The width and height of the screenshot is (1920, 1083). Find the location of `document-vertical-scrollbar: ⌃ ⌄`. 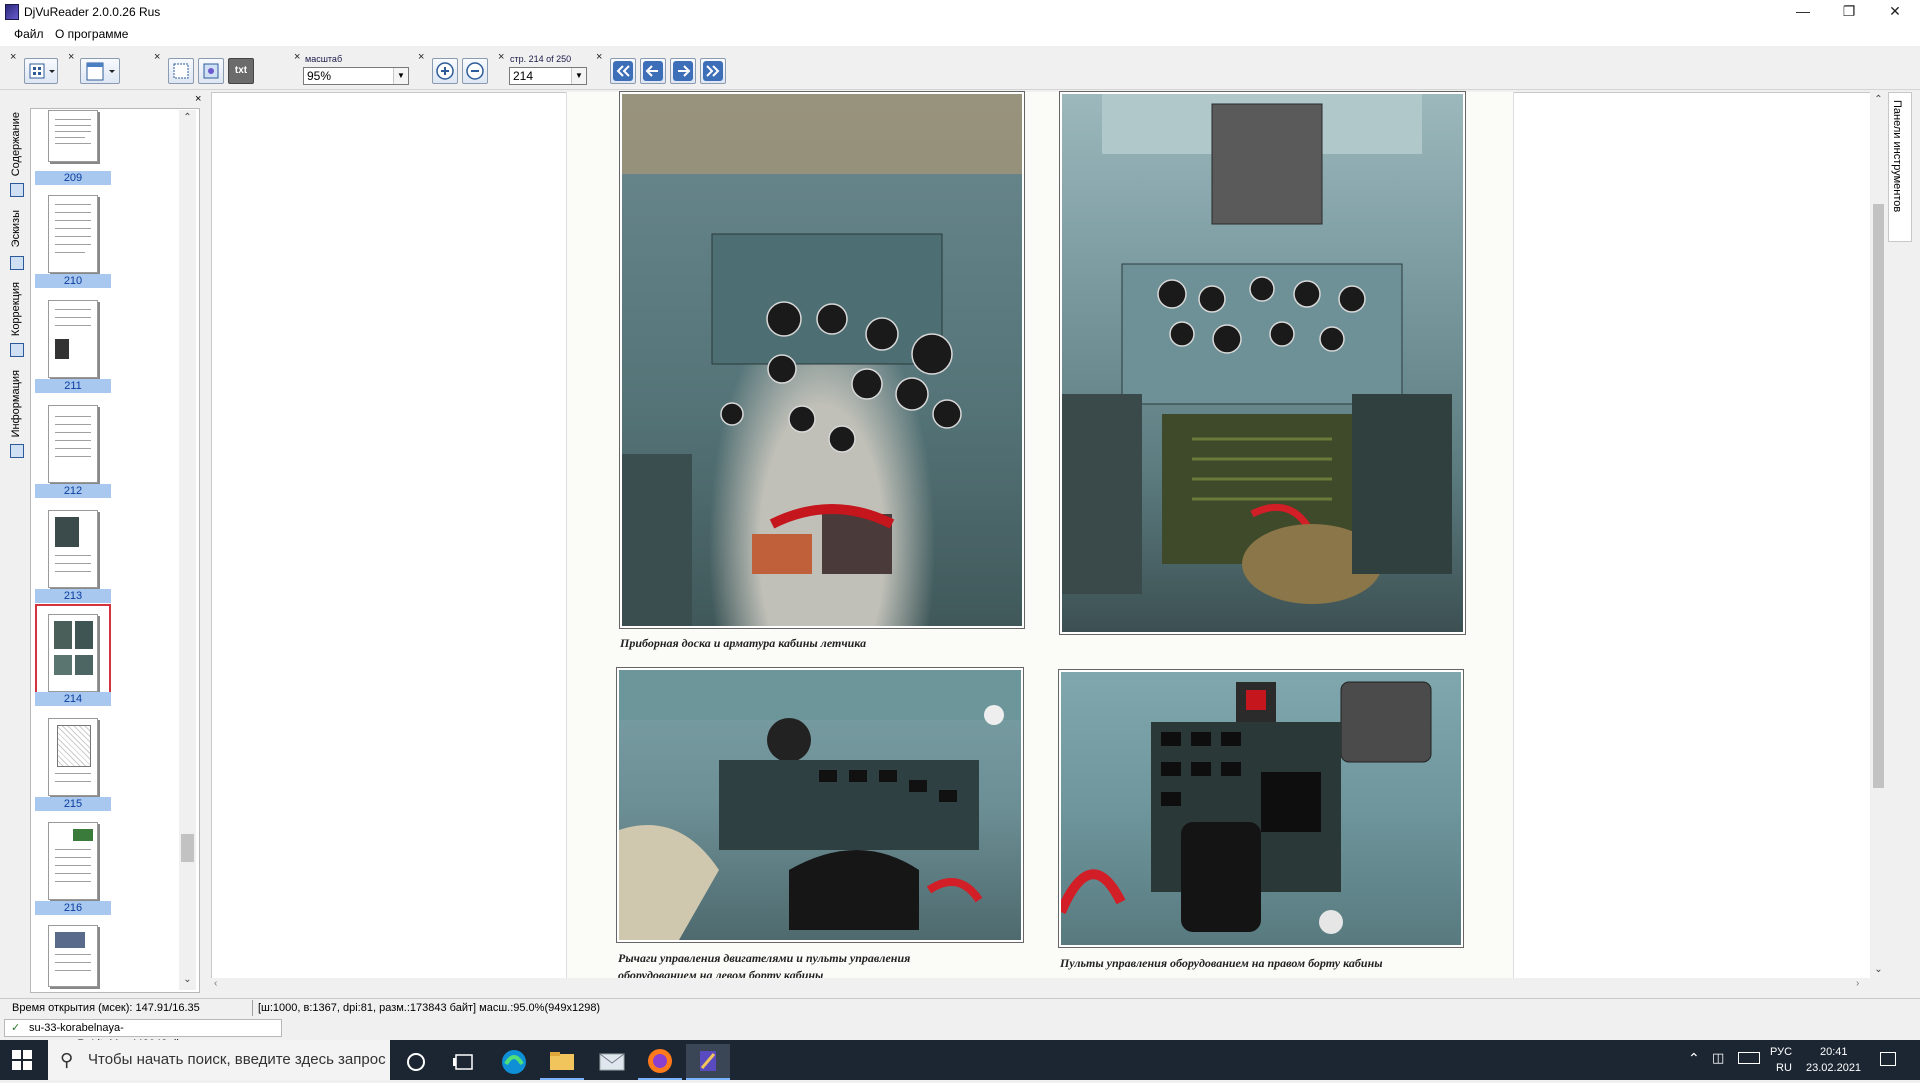

document-vertical-scrollbar: ⌃ ⌄ is located at coordinates (1878, 536).